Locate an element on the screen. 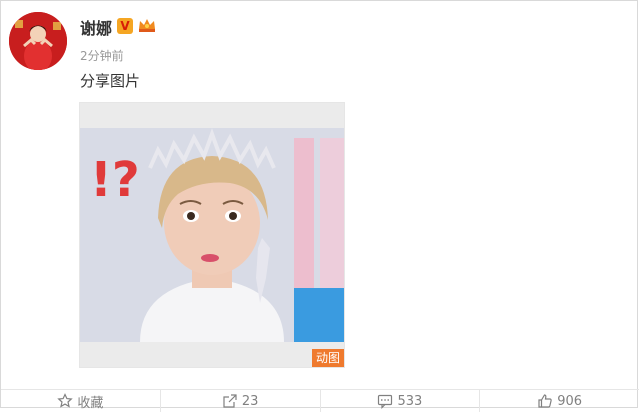  post-timestamp: 2分钟前 is located at coordinates (102, 55).